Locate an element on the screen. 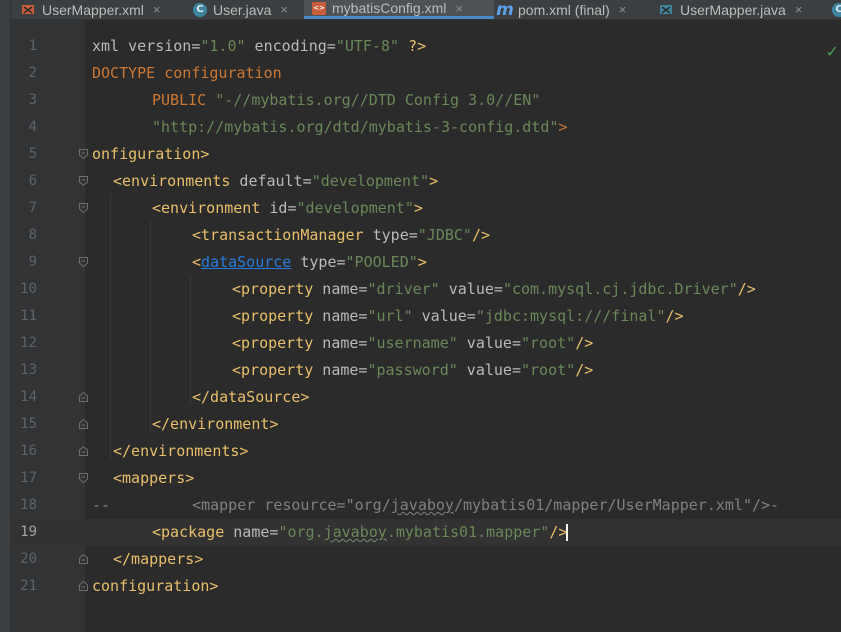 This screenshot has width=841, height=632. code-token: "UTF-8" is located at coordinates (367, 46).